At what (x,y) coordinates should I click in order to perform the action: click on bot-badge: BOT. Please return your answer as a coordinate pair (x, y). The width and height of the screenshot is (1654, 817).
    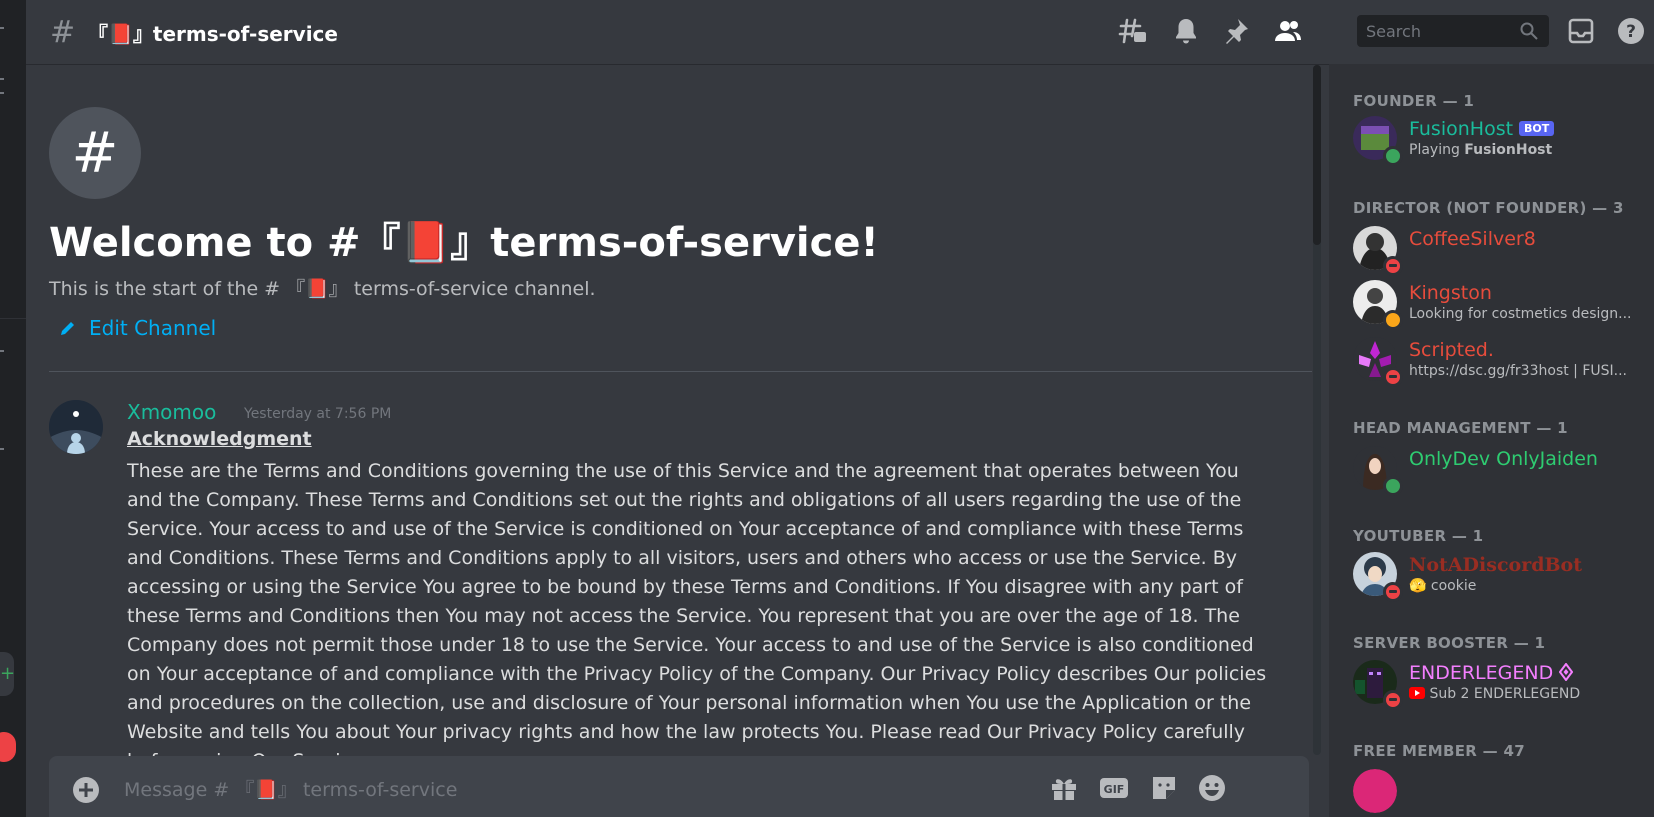
    Looking at the image, I should click on (1537, 128).